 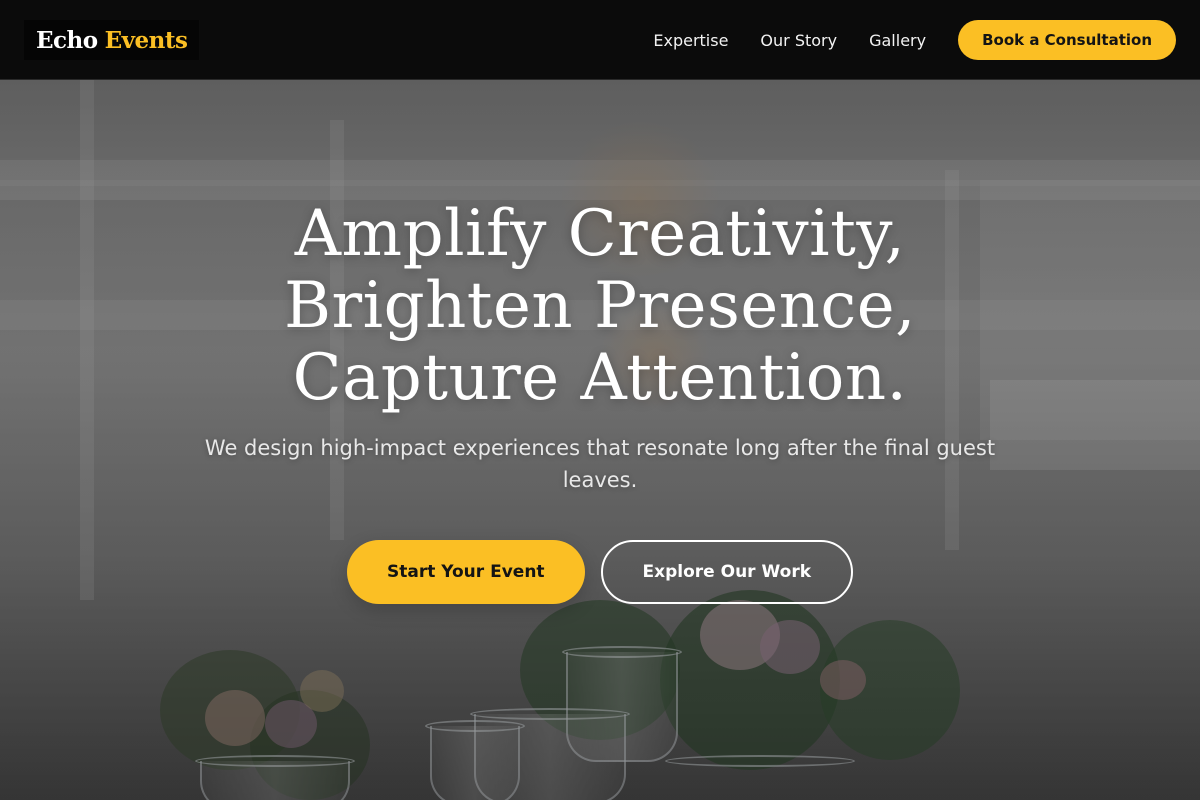 I want to click on start-your-event-button: Start Your Event, so click(x=465, y=572).